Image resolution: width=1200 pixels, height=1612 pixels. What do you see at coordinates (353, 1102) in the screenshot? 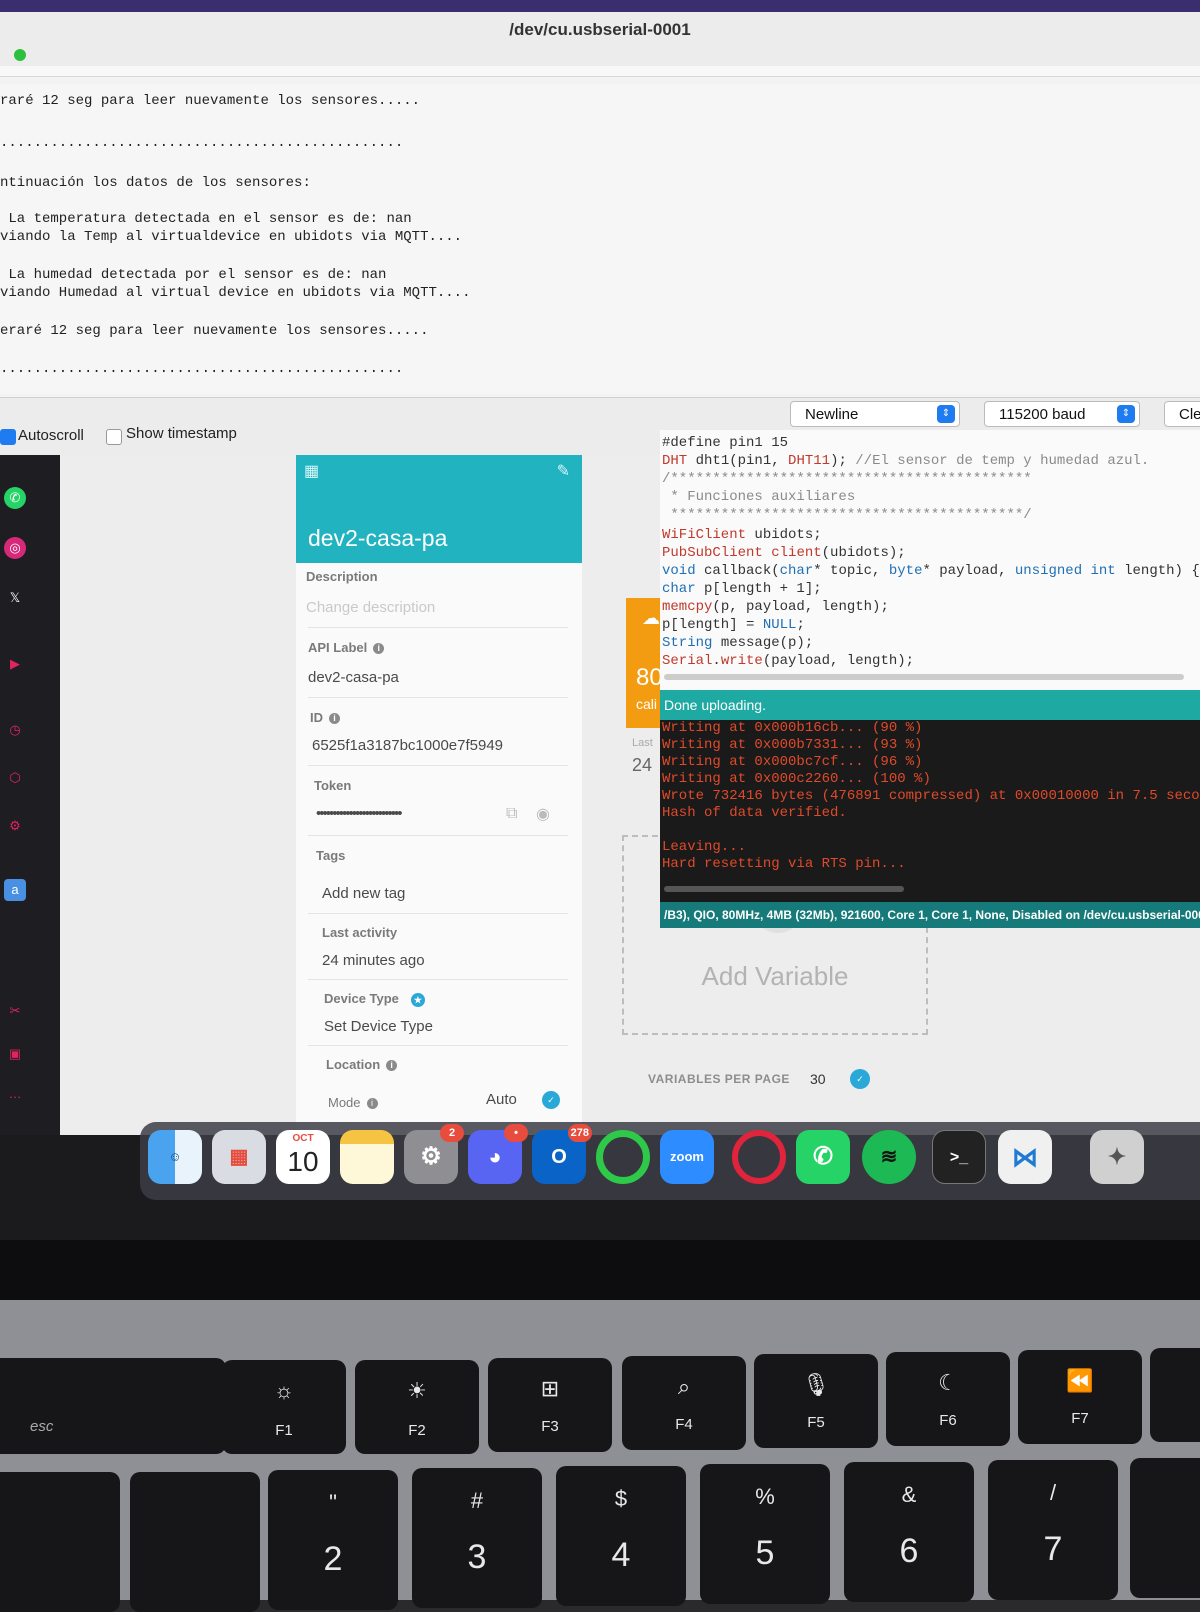
I see `mode-label: Mode i` at bounding box center [353, 1102].